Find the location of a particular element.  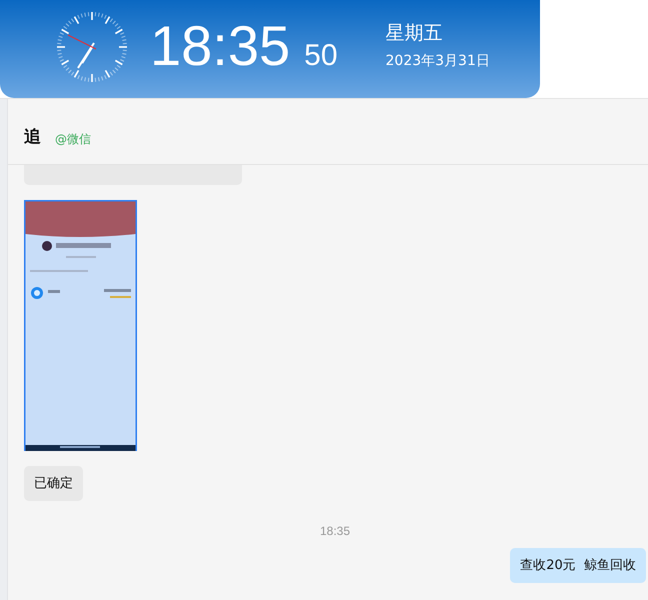

weekday: 星期五 is located at coordinates (415, 33).